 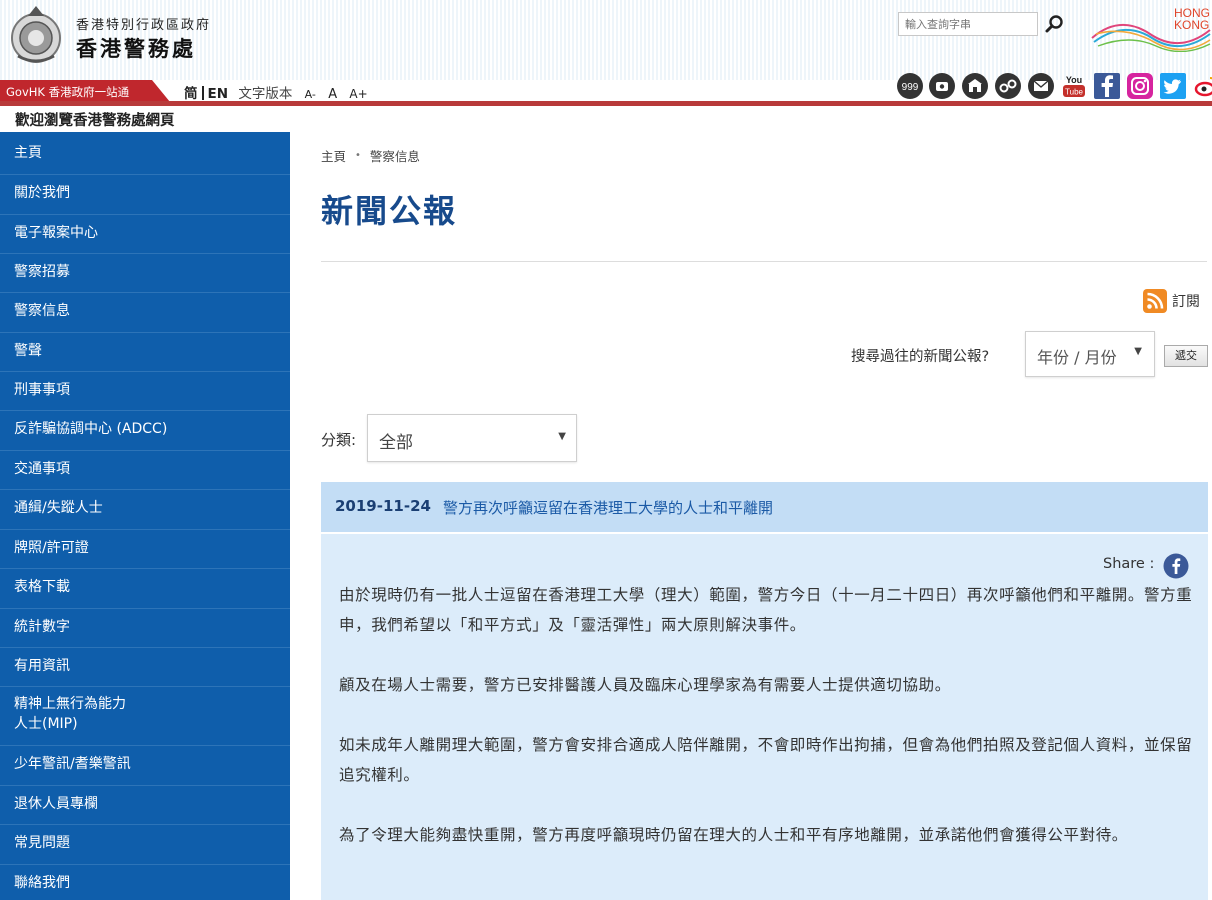 I want to click on youtube-icon: You Tube, so click(x=1074, y=86).